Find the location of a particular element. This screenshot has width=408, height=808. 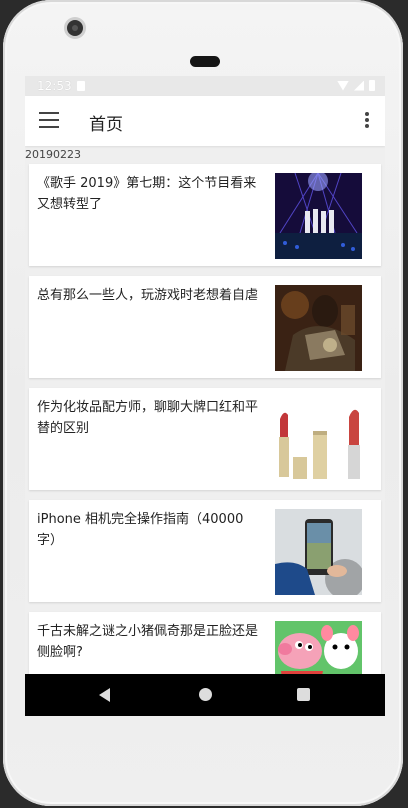

article-title: 总有那么一些人，玩游戏时老想着自虐 is located at coordinates (148, 295).